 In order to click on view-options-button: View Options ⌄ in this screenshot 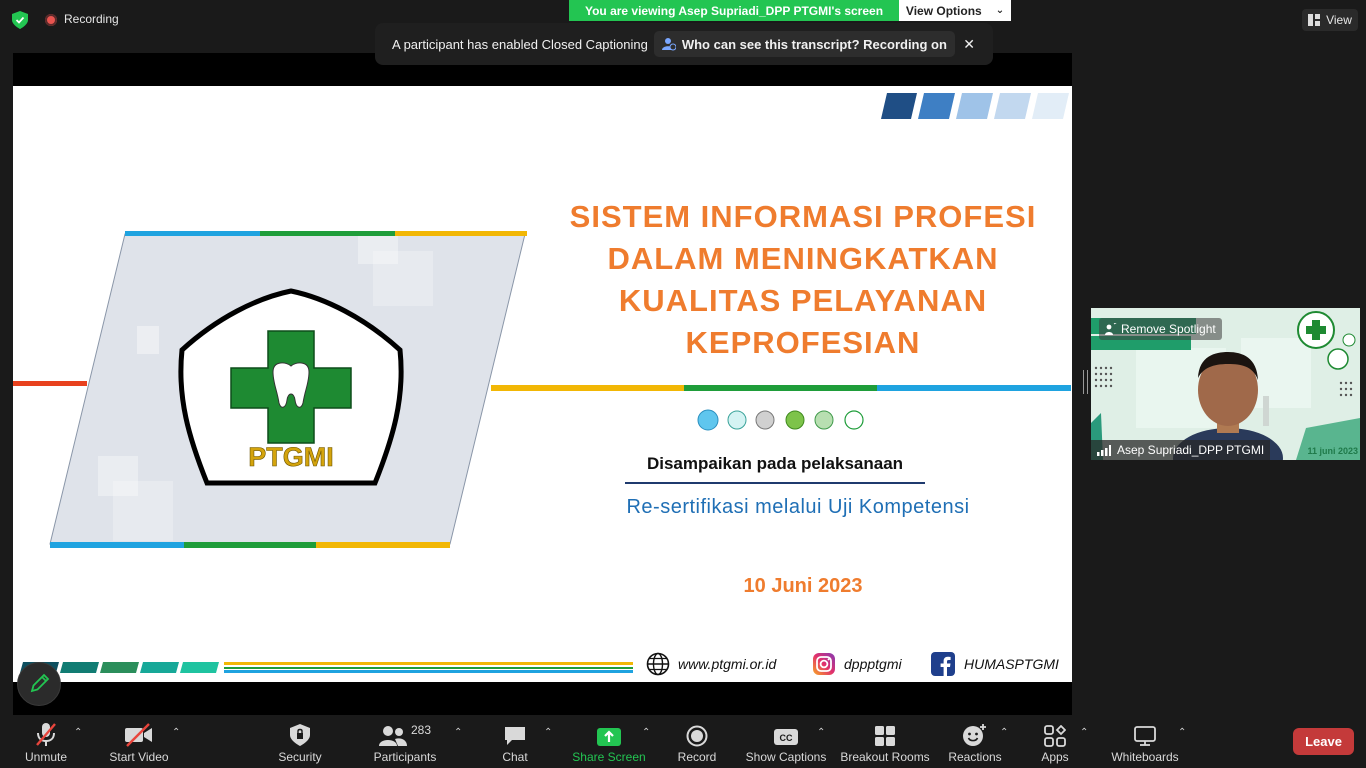, I will do `click(955, 10)`.